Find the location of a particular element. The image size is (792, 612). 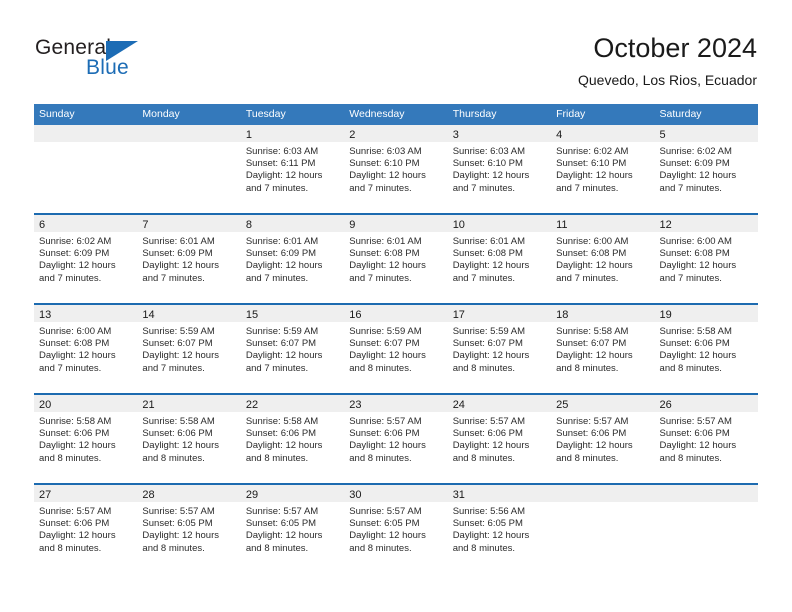

day-number: 27 is located at coordinates (45, 495).